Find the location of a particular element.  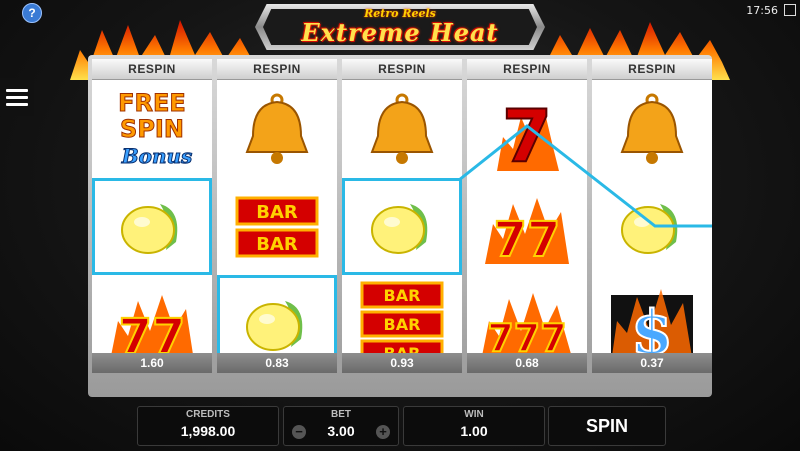

clock: 17:56 is located at coordinates (762, 10).